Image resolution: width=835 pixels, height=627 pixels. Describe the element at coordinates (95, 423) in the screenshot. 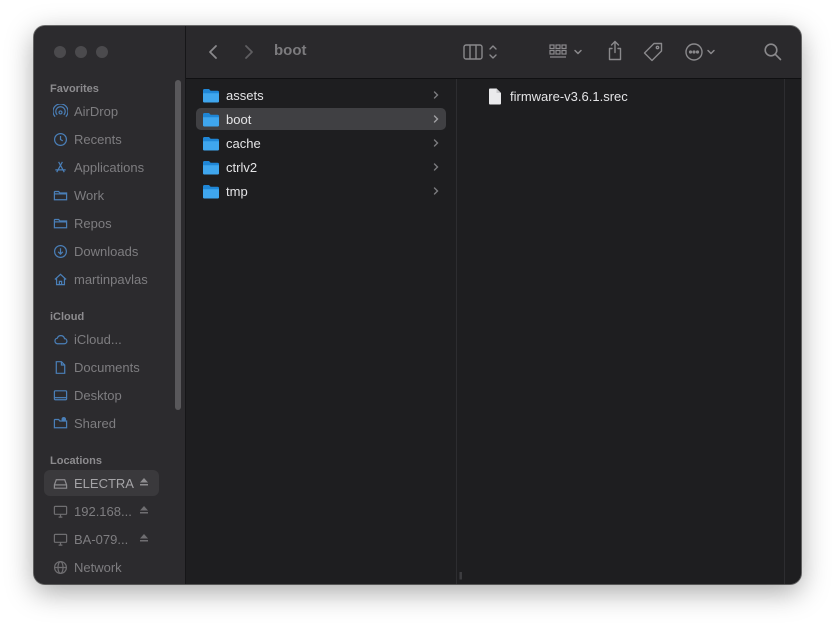

I see `sidebar-item-label: Shared` at that location.